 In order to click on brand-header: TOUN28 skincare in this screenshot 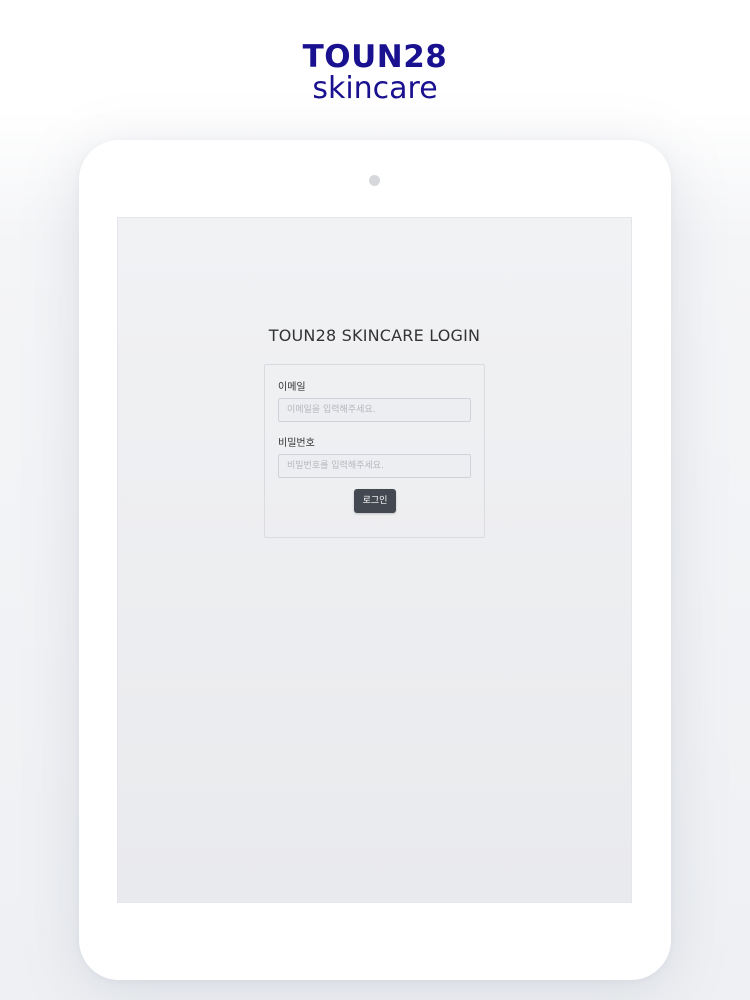, I will do `click(375, 73)`.